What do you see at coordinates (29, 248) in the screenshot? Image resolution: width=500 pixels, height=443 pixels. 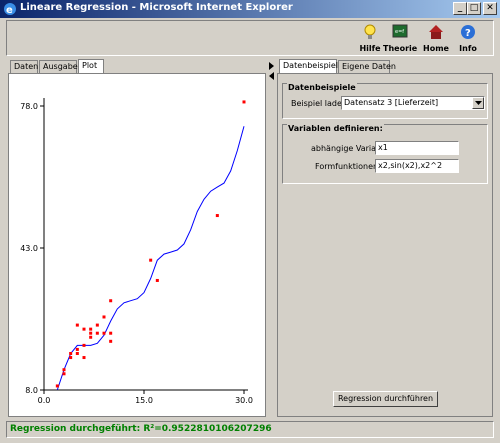 I see `y-tick-label-1: 43.0` at bounding box center [29, 248].